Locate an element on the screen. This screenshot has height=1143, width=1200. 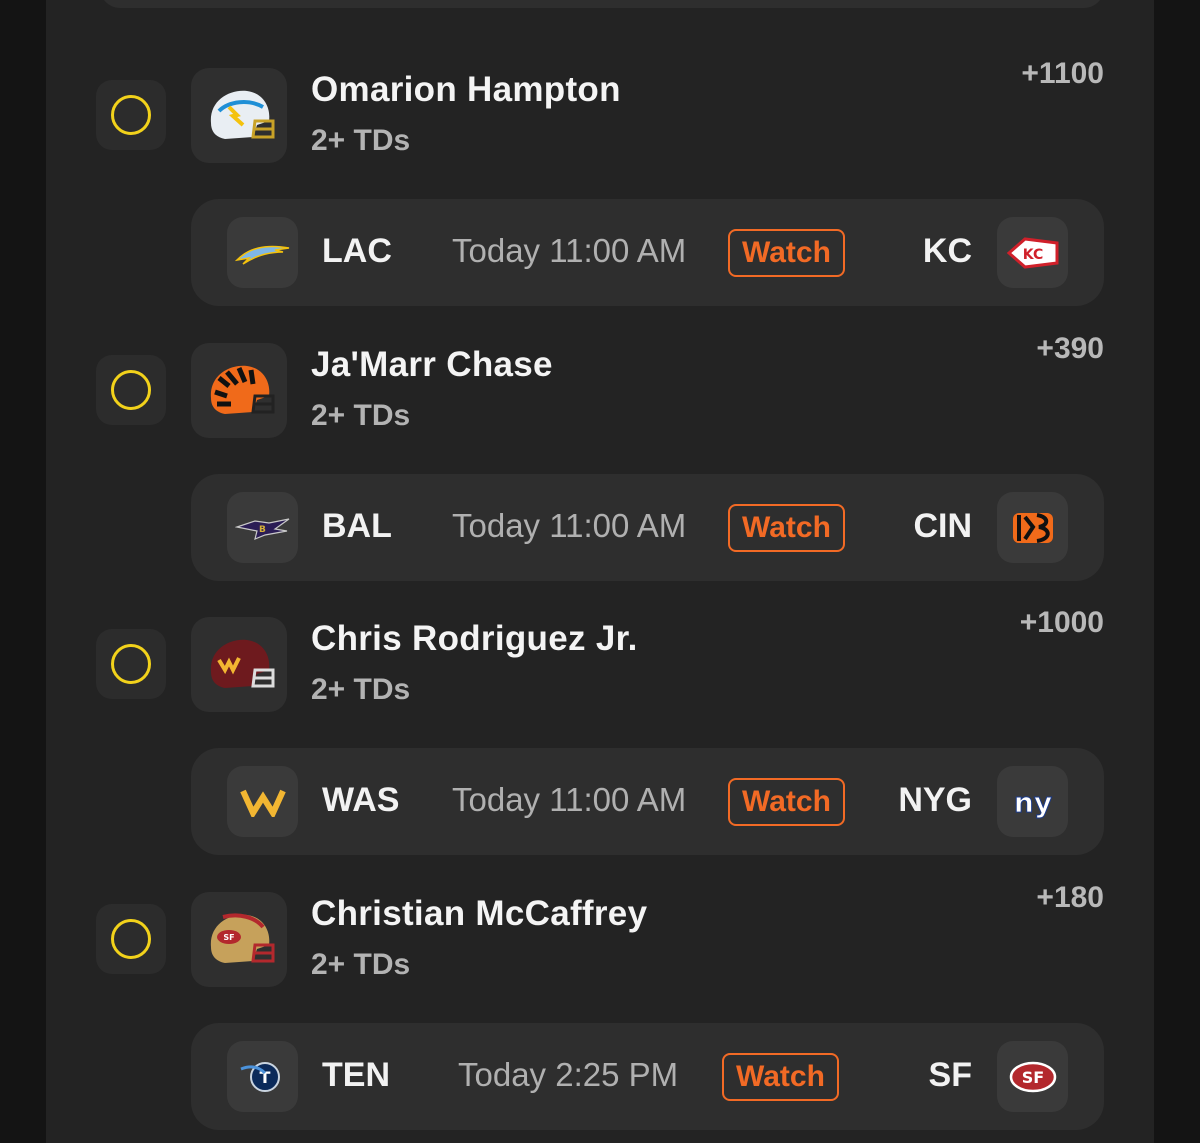
game-card: T TEN Today 2:25 PM Watch SF SF is located at coordinates (647, 1076).